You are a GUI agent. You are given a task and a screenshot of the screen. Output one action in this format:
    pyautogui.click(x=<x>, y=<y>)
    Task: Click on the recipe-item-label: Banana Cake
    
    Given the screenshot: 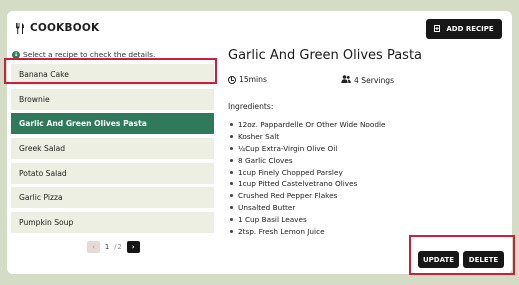 What is the action you would take?
    pyautogui.click(x=44, y=74)
    